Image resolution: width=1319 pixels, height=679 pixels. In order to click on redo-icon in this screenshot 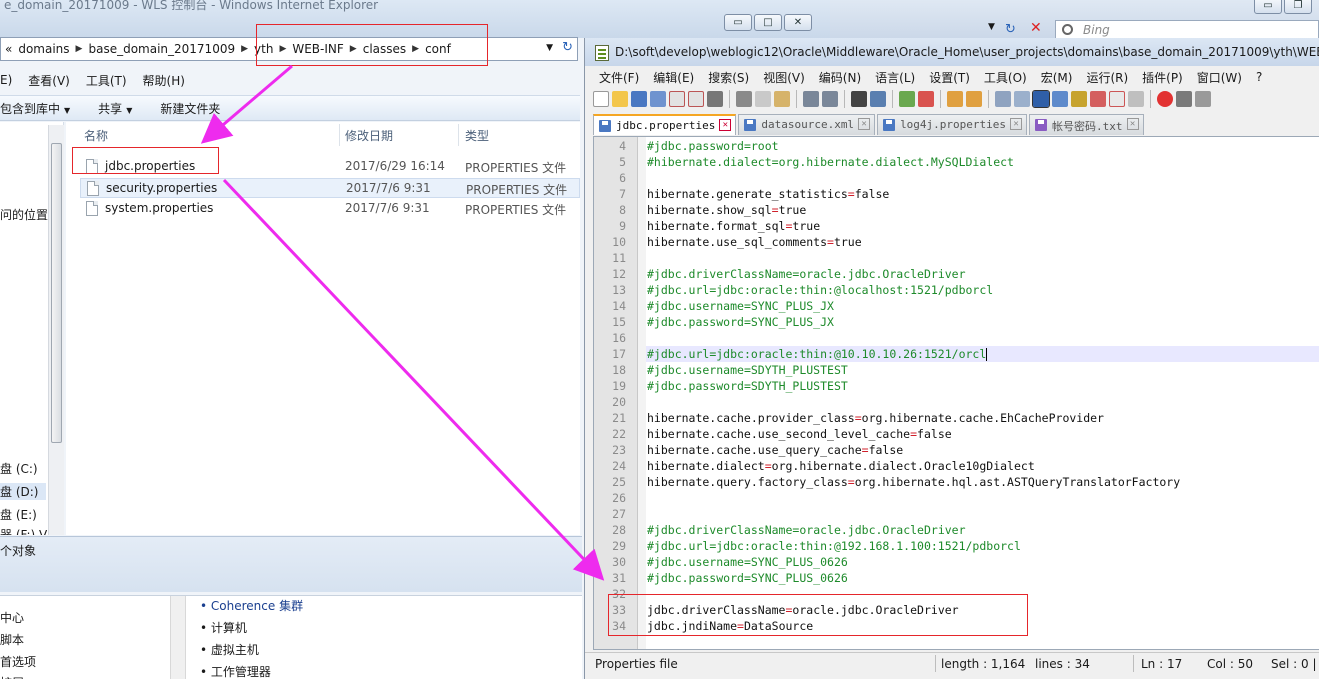, I will do `click(830, 99)`.